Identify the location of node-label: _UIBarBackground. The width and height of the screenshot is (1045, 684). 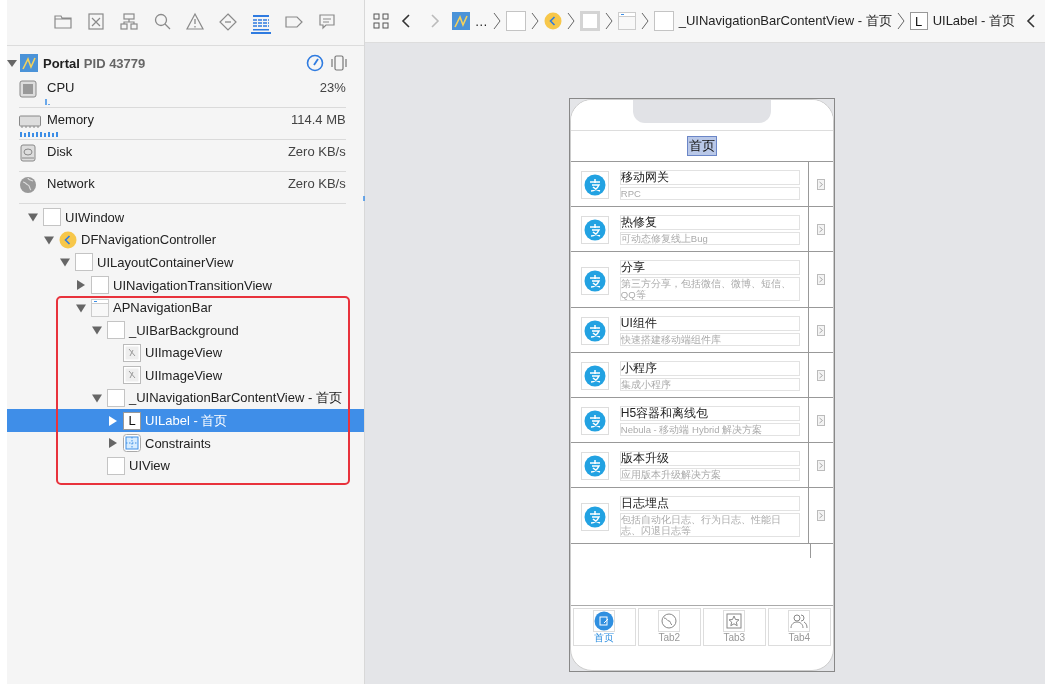
(184, 330).